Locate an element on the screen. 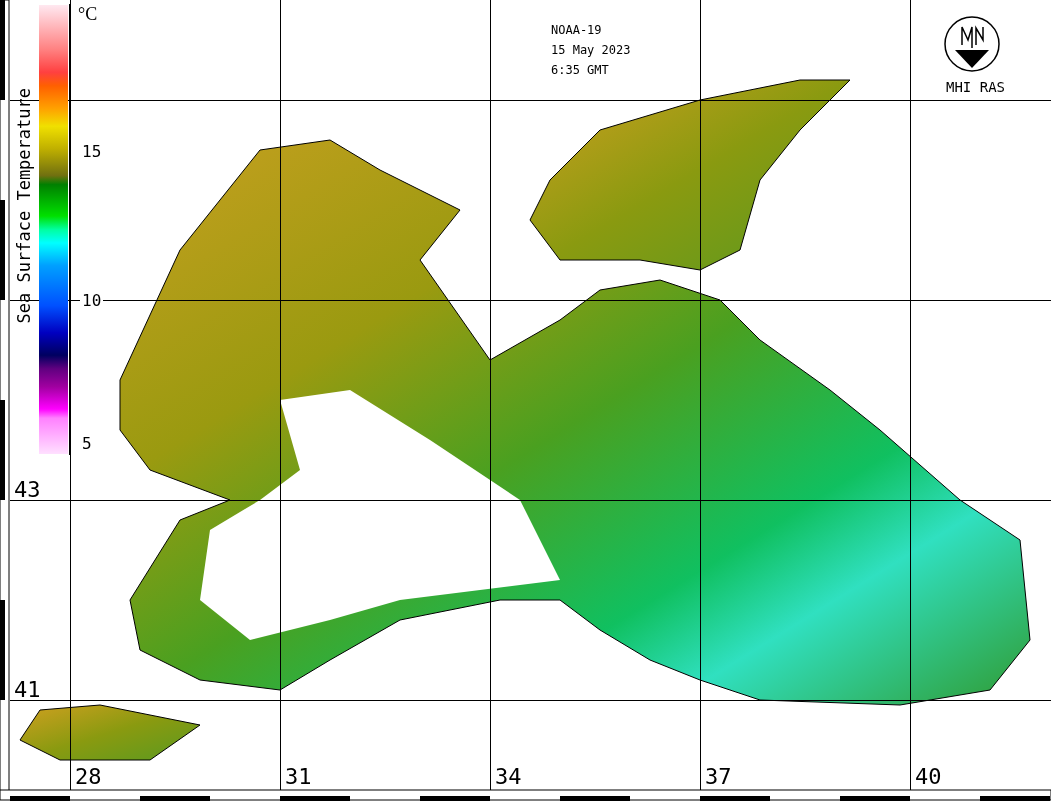 Image resolution: width=1051 pixels, height=801 pixels. longitude-label: 28 is located at coordinates (88, 777).